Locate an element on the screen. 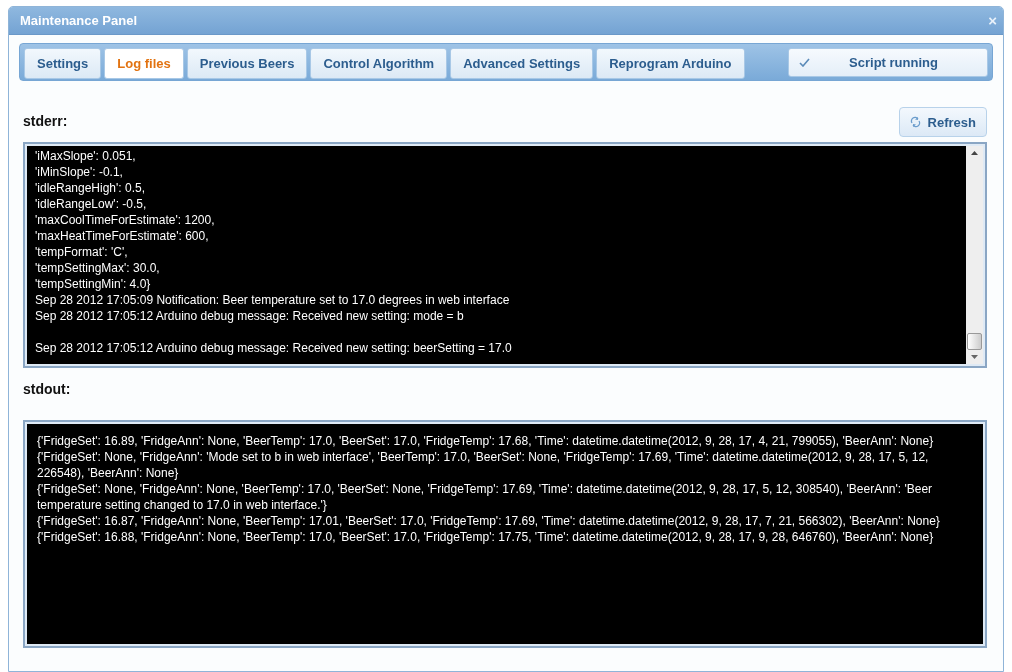 Image resolution: width=1012 pixels, height=672 pixels. log-line: 'maxHeatTimeForEstimate': 600, is located at coordinates (122, 236).